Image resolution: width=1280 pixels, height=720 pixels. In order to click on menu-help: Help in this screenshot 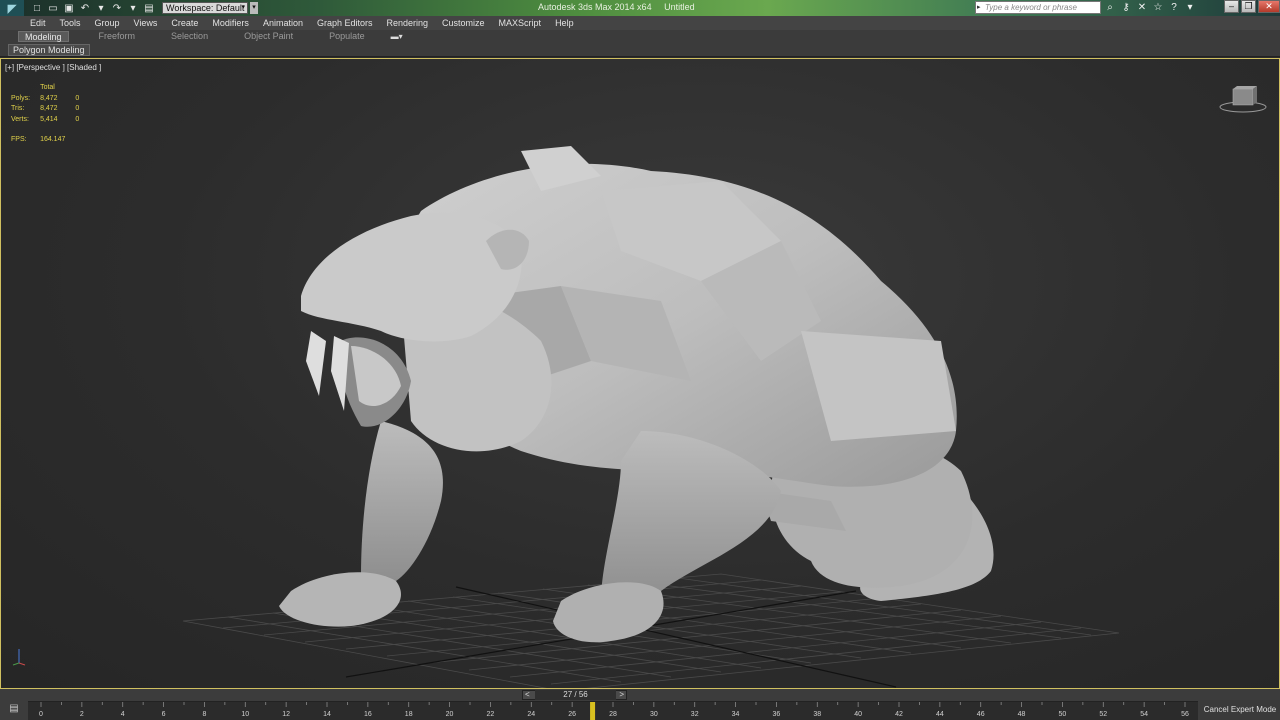, I will do `click(564, 23)`.